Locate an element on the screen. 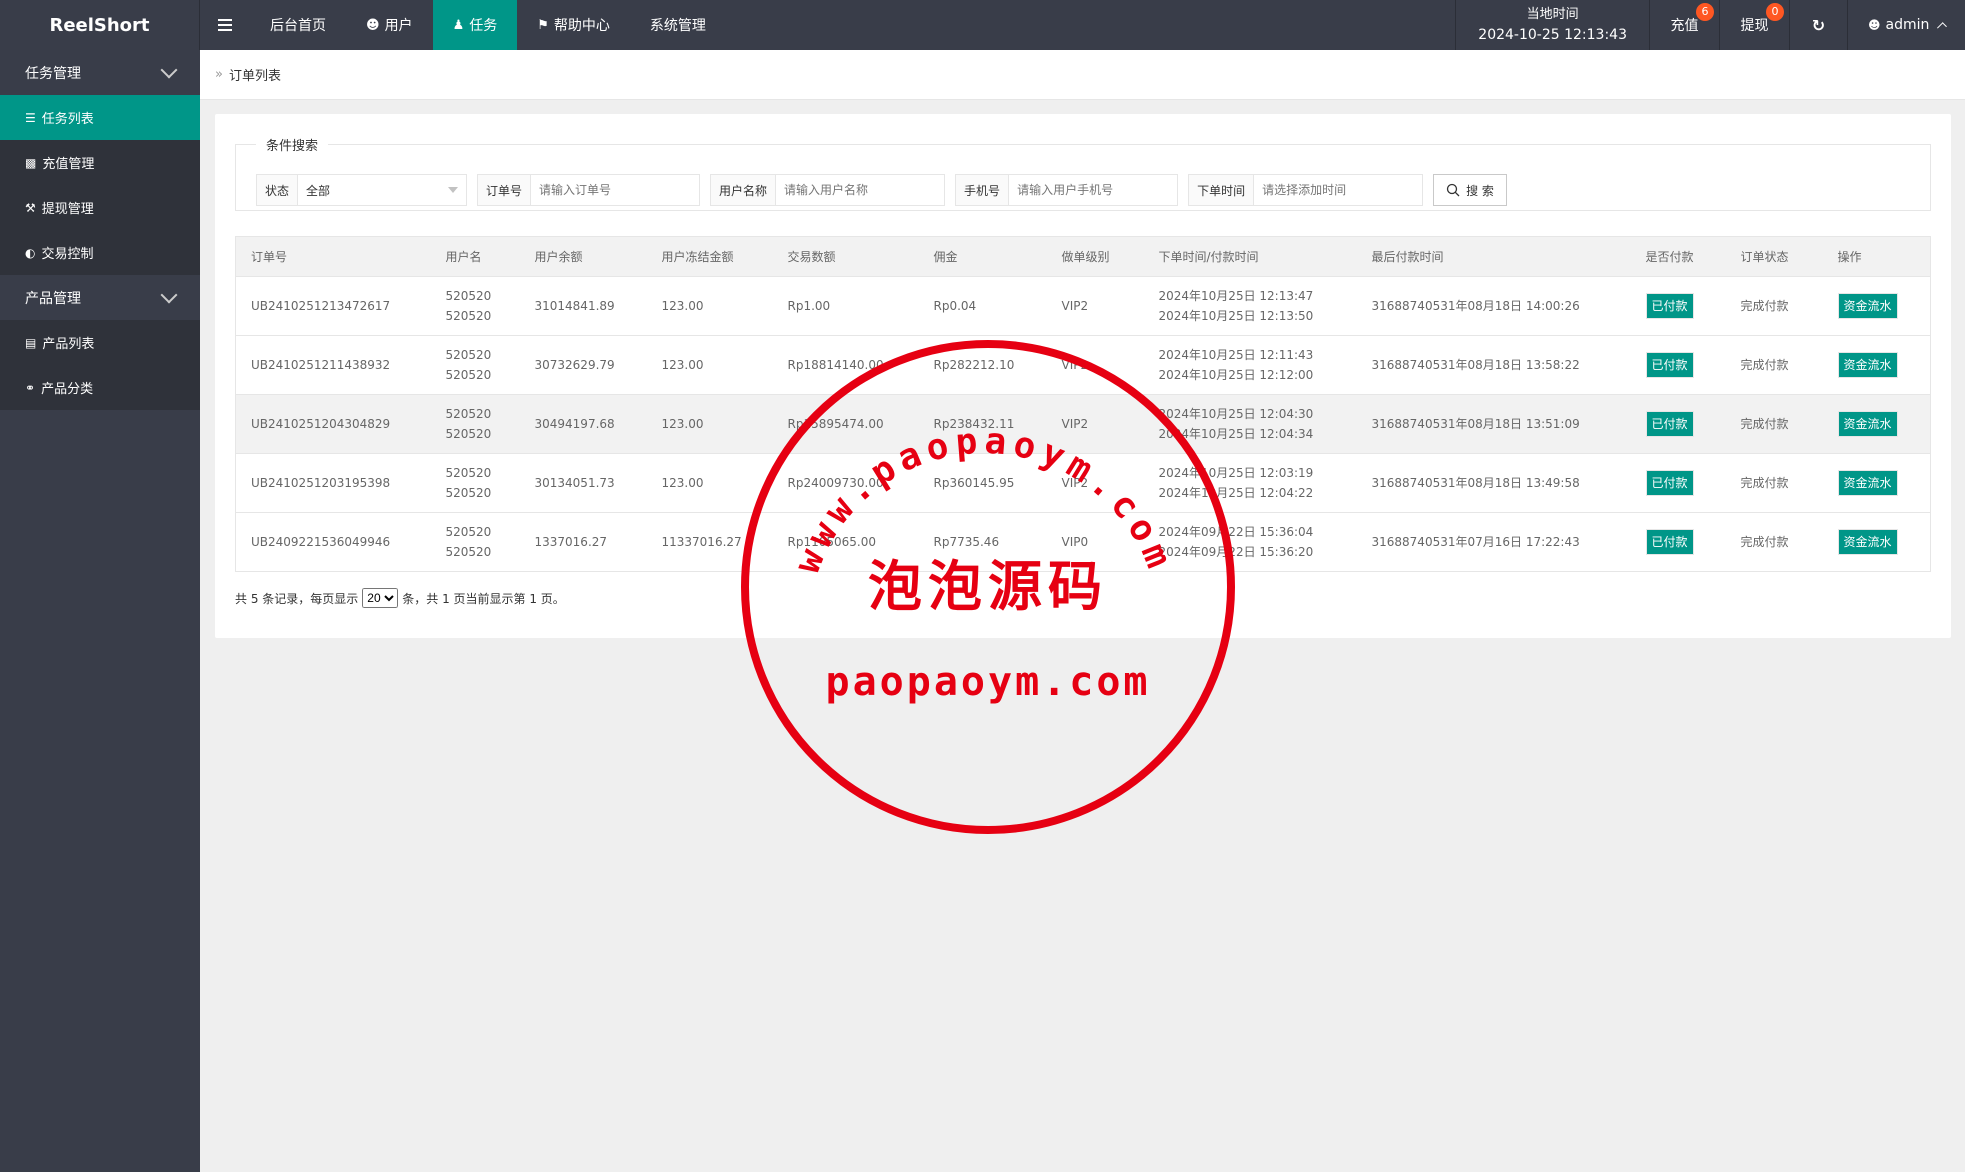 The width and height of the screenshot is (1965, 1172). recharge-label: 充值 is located at coordinates (1684, 26).